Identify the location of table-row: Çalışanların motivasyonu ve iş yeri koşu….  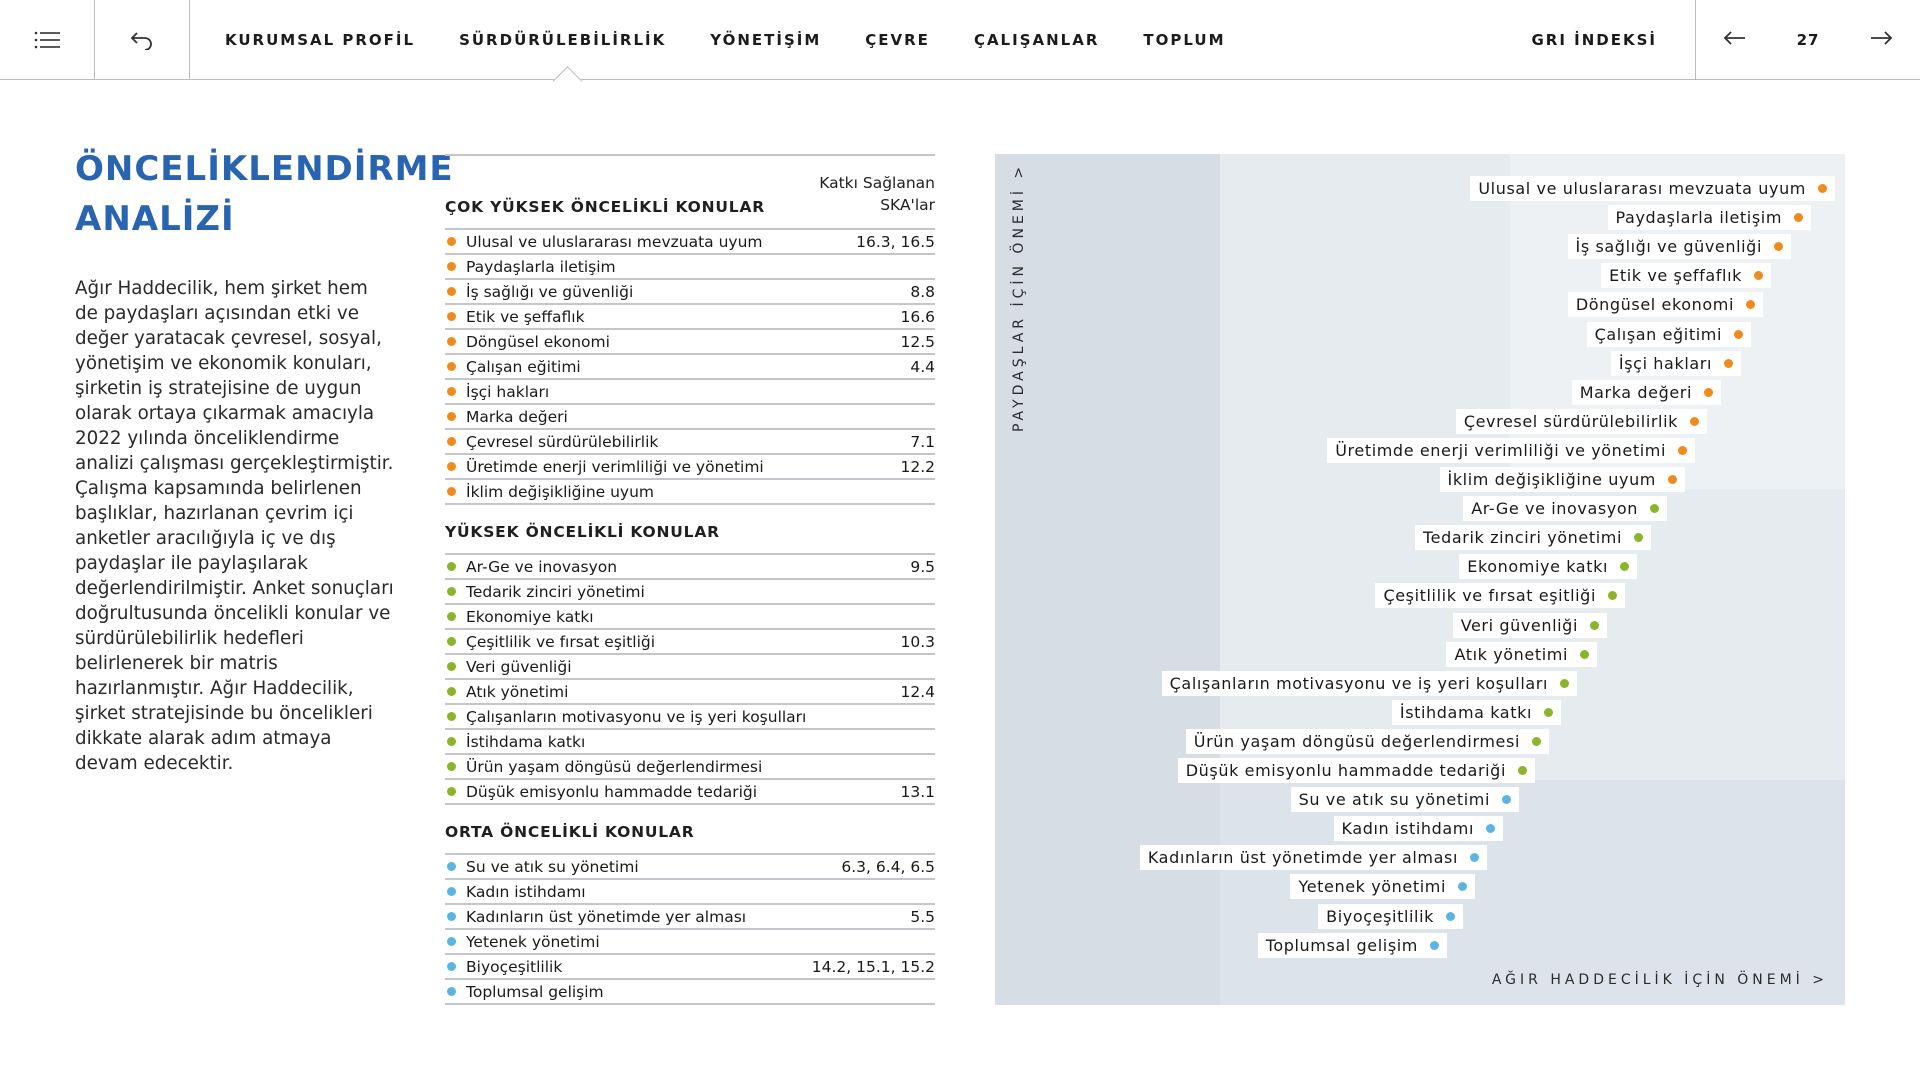
(690, 717).